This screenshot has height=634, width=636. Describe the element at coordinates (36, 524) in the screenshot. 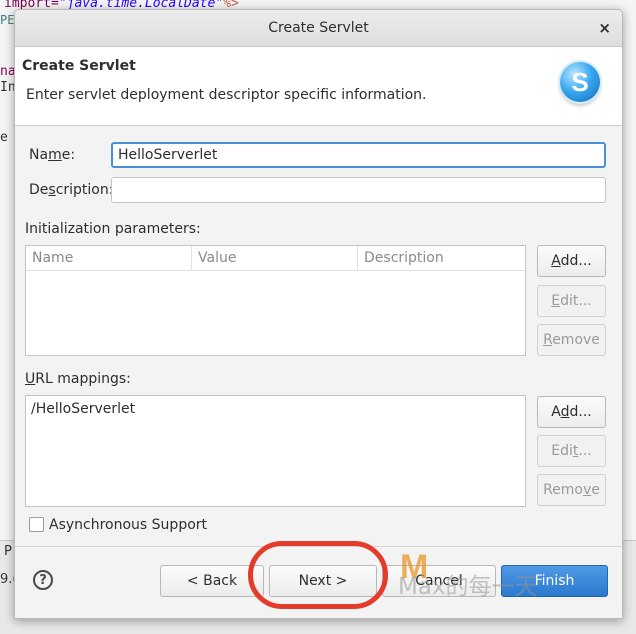

I see `async-support-checkbox` at that location.